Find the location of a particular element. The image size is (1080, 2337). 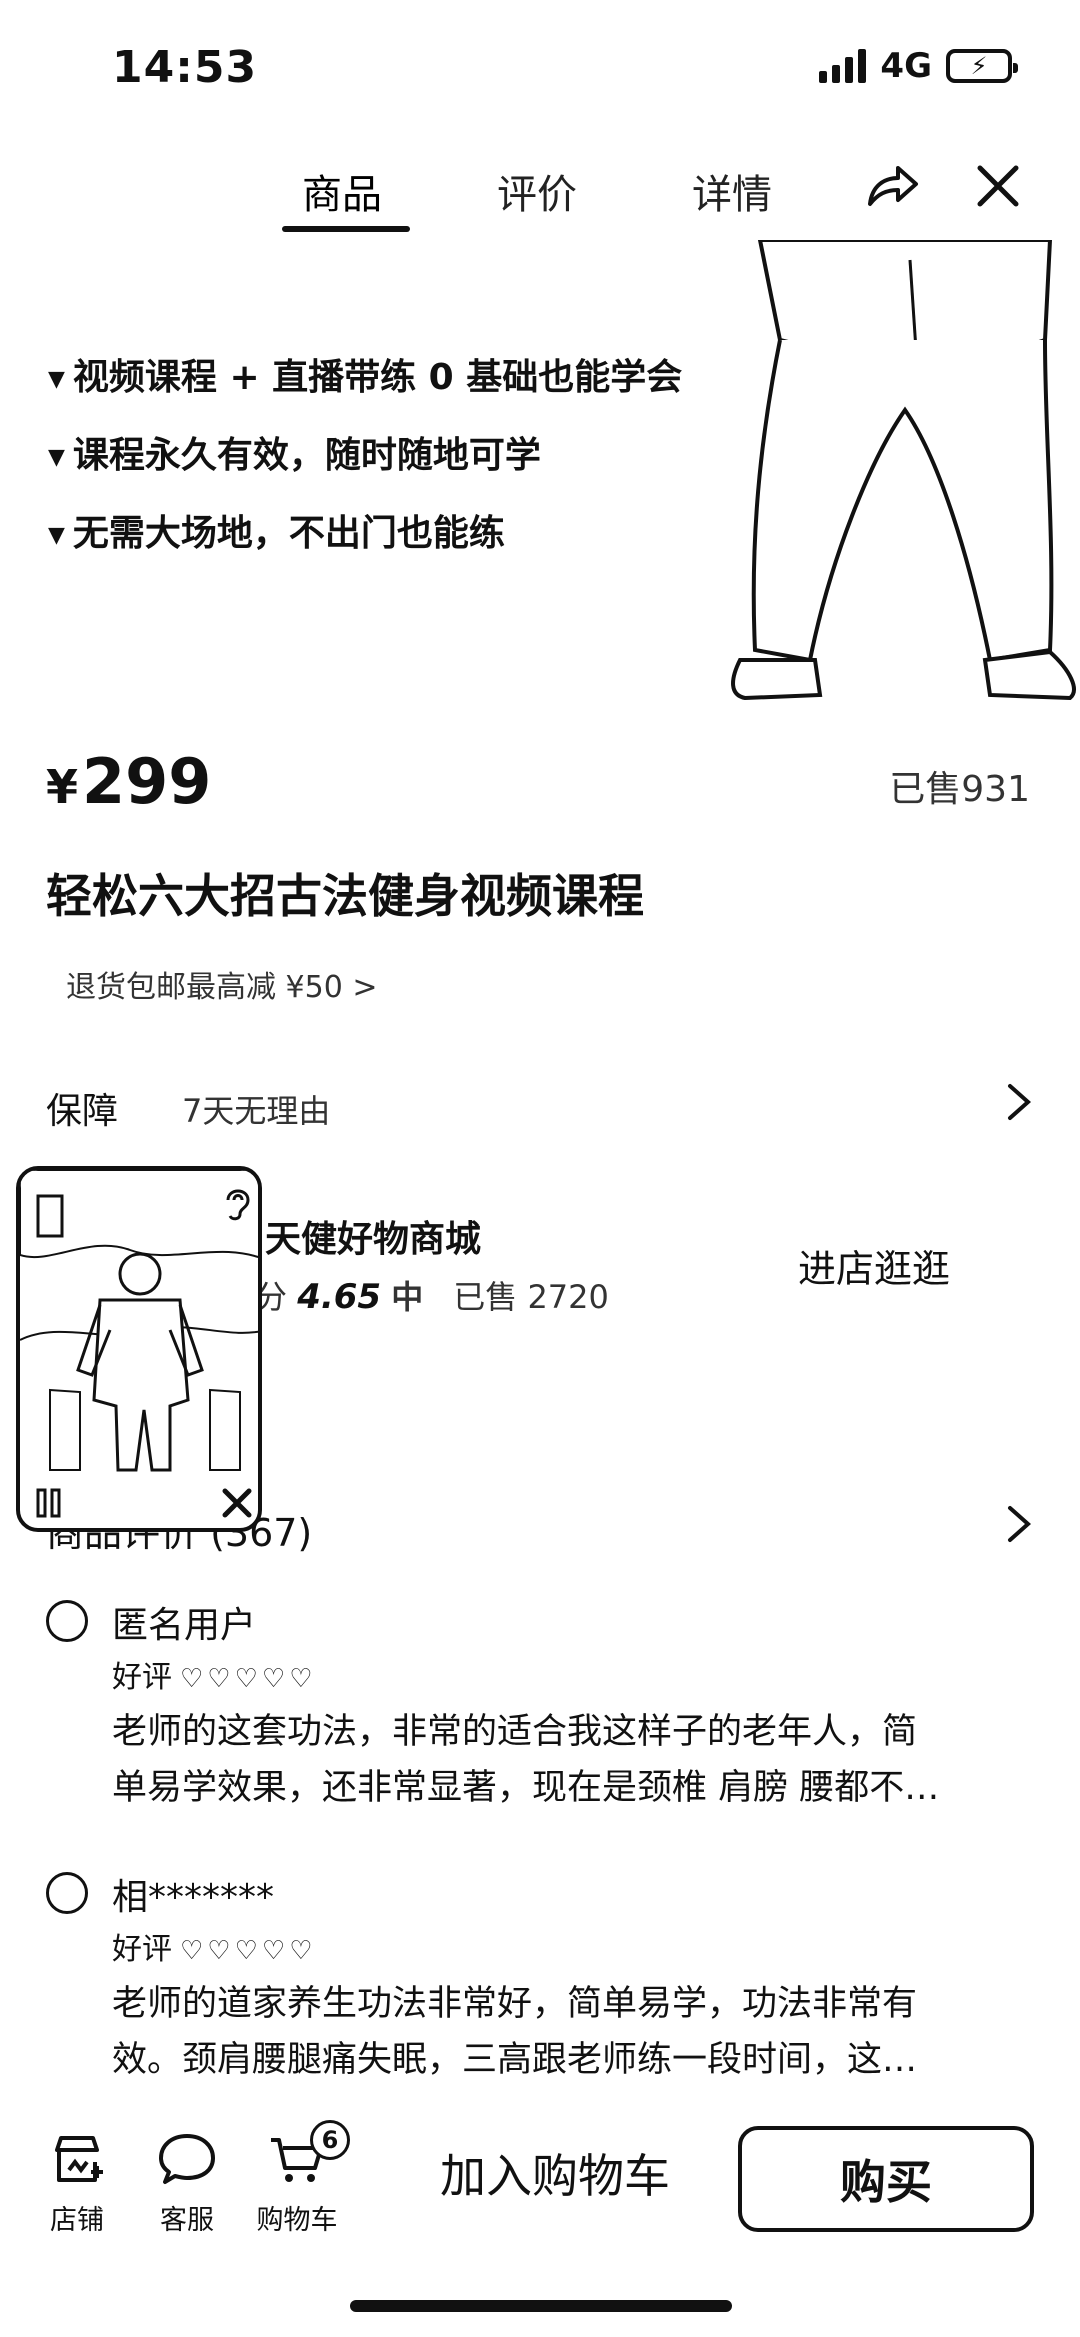

buy-button: 购买 is located at coordinates (886, 2179).